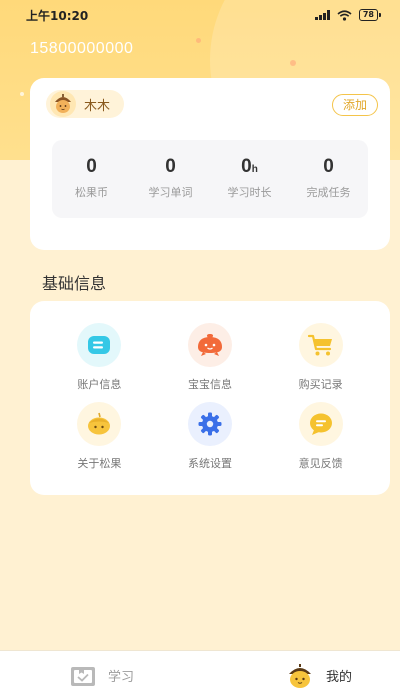  Describe the element at coordinates (209, 463) in the screenshot. I see `menu-label: 系统设置` at that location.